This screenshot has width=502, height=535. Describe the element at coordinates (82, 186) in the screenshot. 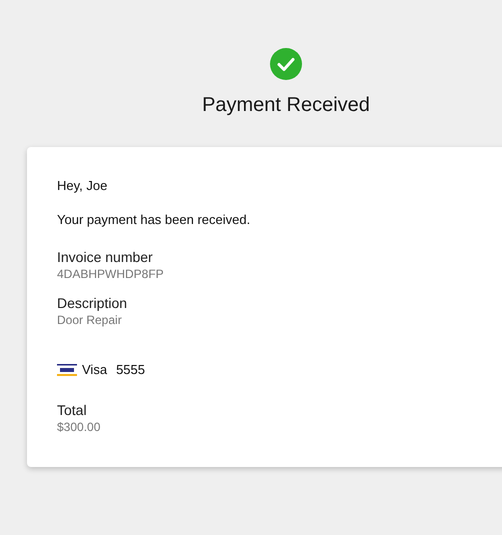

I see `greeting: Hey, Joe` at that location.